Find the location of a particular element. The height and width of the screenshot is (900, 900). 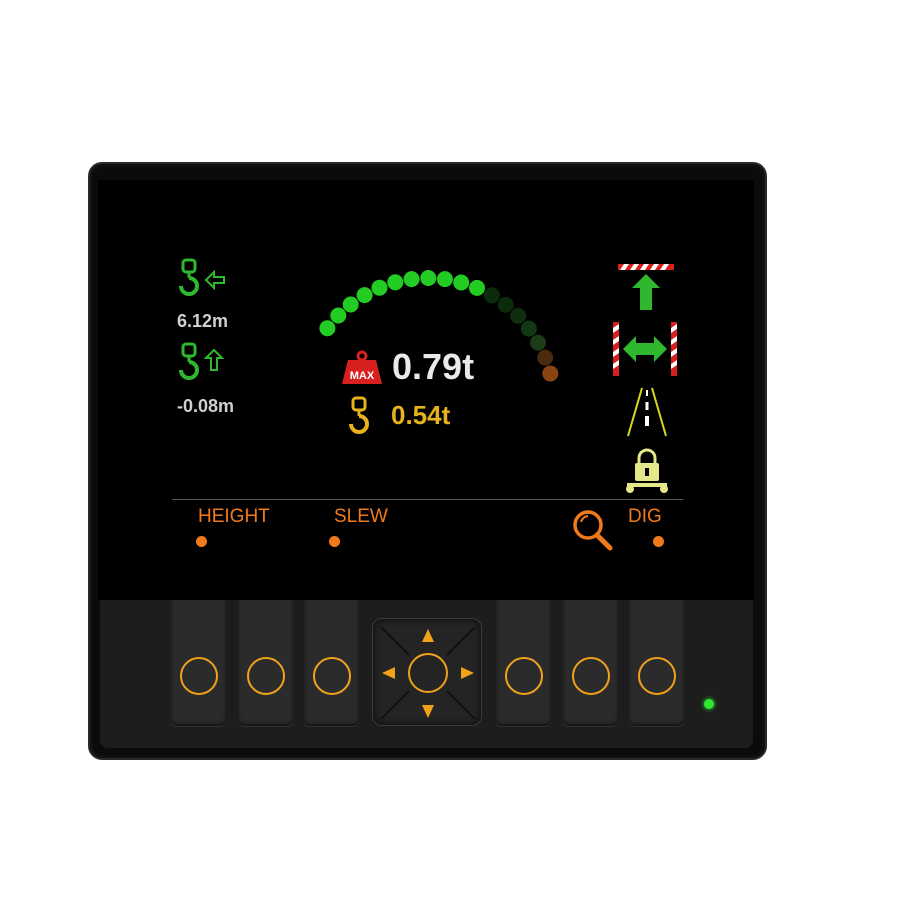

dpad-left-arrow-icon is located at coordinates (388, 673).